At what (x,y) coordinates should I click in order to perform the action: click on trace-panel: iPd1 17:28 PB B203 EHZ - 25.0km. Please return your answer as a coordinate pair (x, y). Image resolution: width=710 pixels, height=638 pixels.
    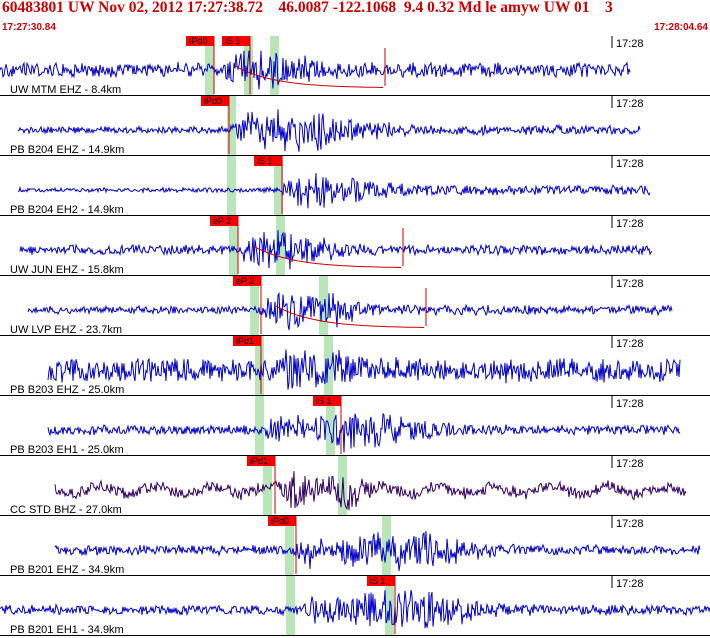
    Looking at the image, I should click on (355, 366).